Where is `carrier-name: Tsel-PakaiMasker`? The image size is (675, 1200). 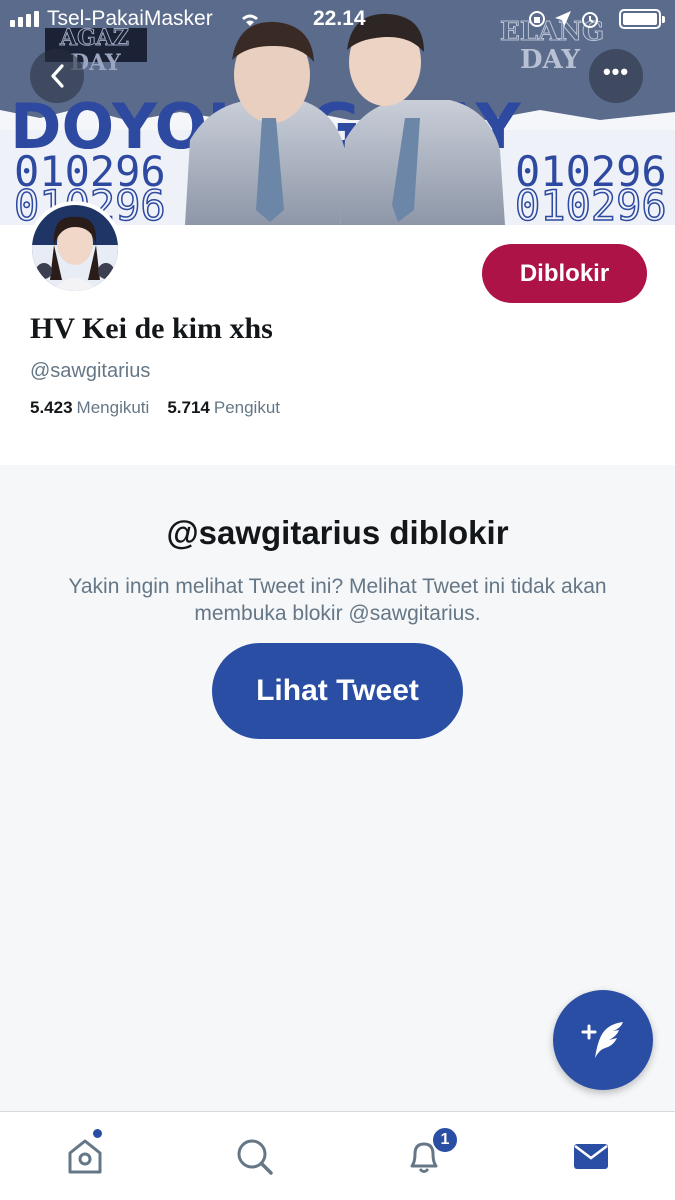
carrier-name: Tsel-PakaiMasker is located at coordinates (130, 18).